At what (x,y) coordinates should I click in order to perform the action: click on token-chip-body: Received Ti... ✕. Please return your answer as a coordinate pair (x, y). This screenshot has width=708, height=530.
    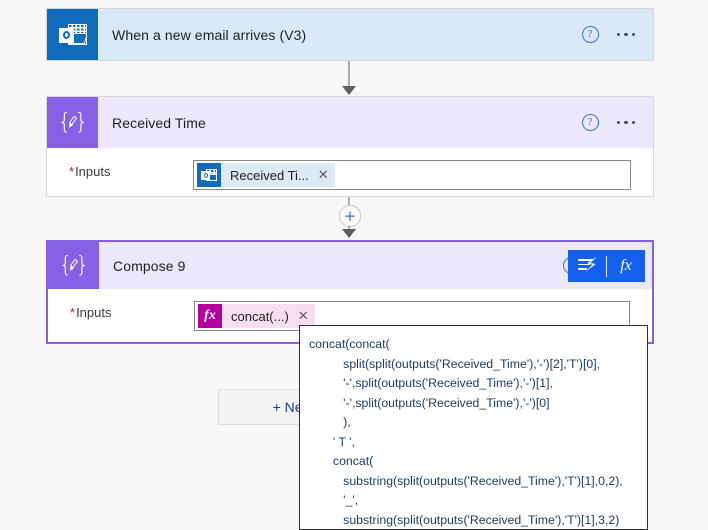
    Looking at the image, I should click on (278, 175).